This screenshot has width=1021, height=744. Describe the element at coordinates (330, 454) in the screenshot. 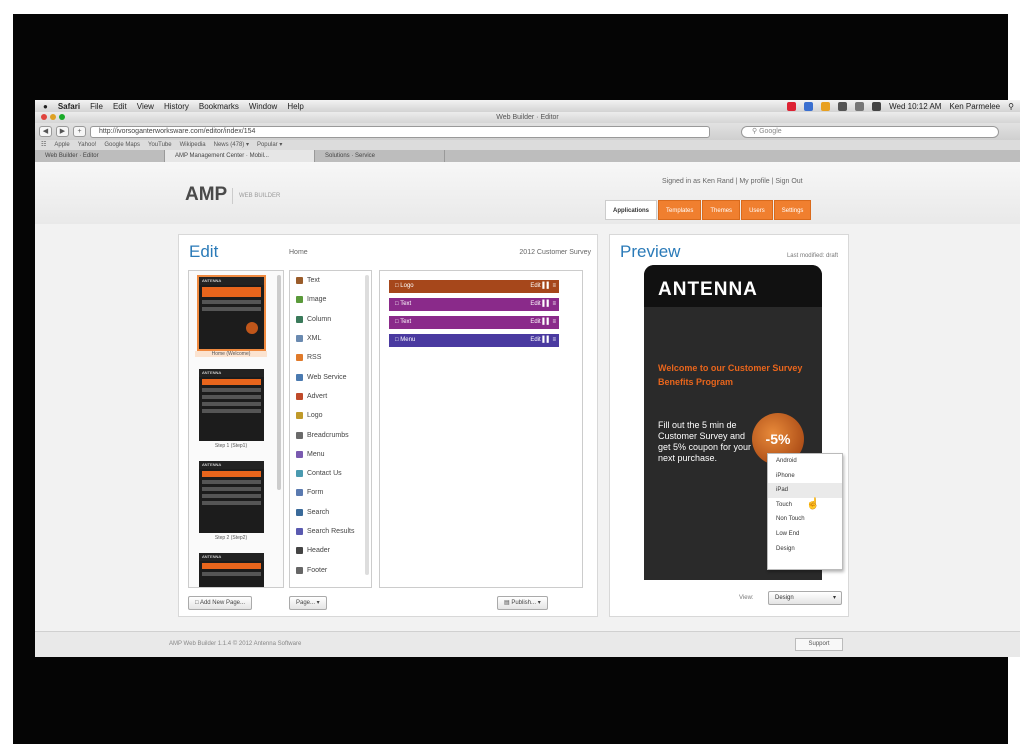

I see `widget-item: Menu` at that location.